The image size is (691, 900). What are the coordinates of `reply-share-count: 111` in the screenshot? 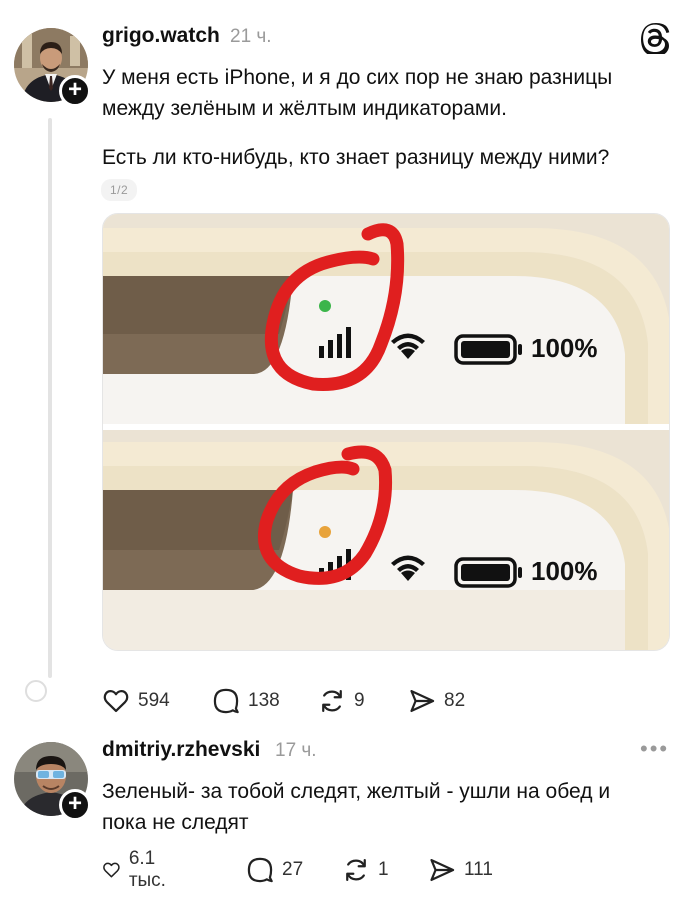 It's located at (478, 869).